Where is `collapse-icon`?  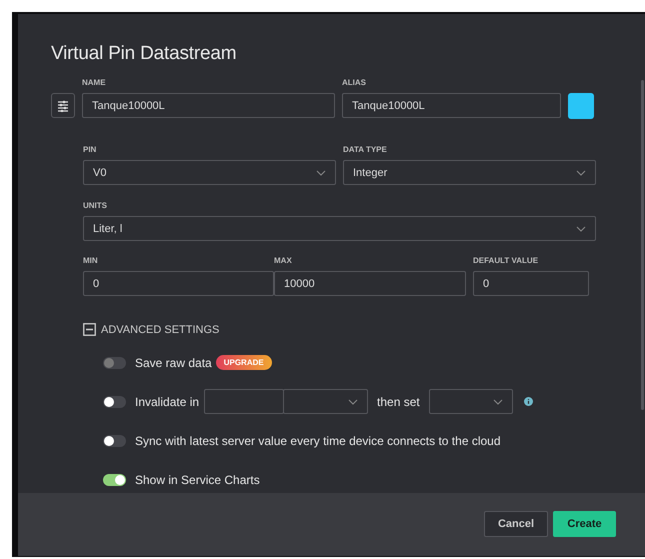 collapse-icon is located at coordinates (89, 329).